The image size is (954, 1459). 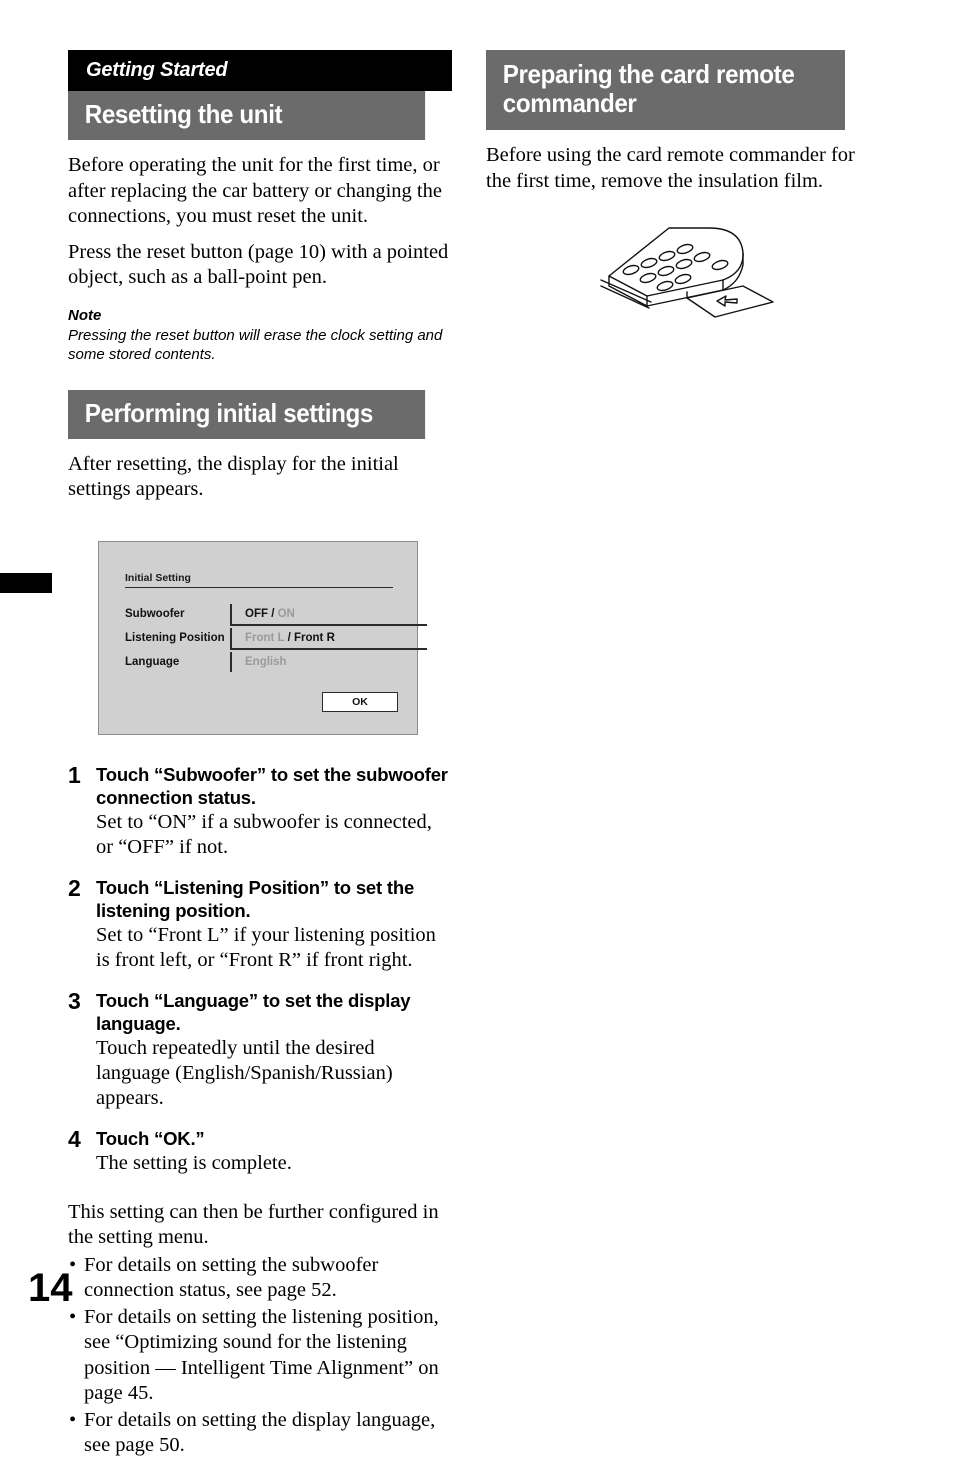 I want to click on ok-button: OK, so click(x=360, y=701).